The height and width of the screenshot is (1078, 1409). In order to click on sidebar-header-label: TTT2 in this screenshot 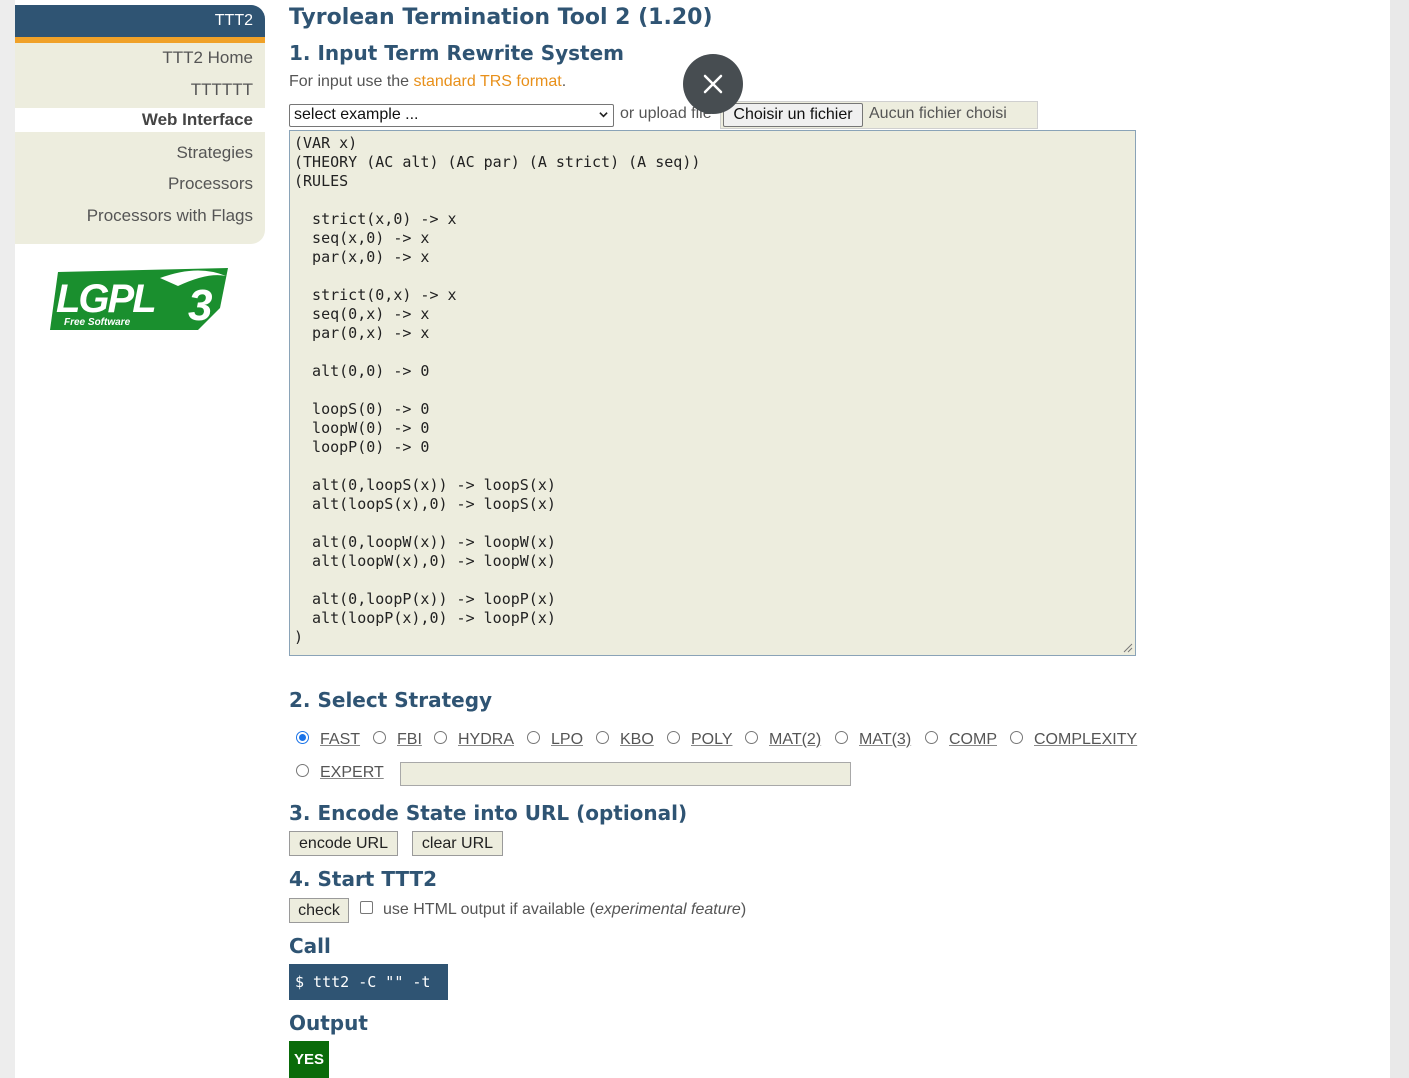, I will do `click(234, 21)`.